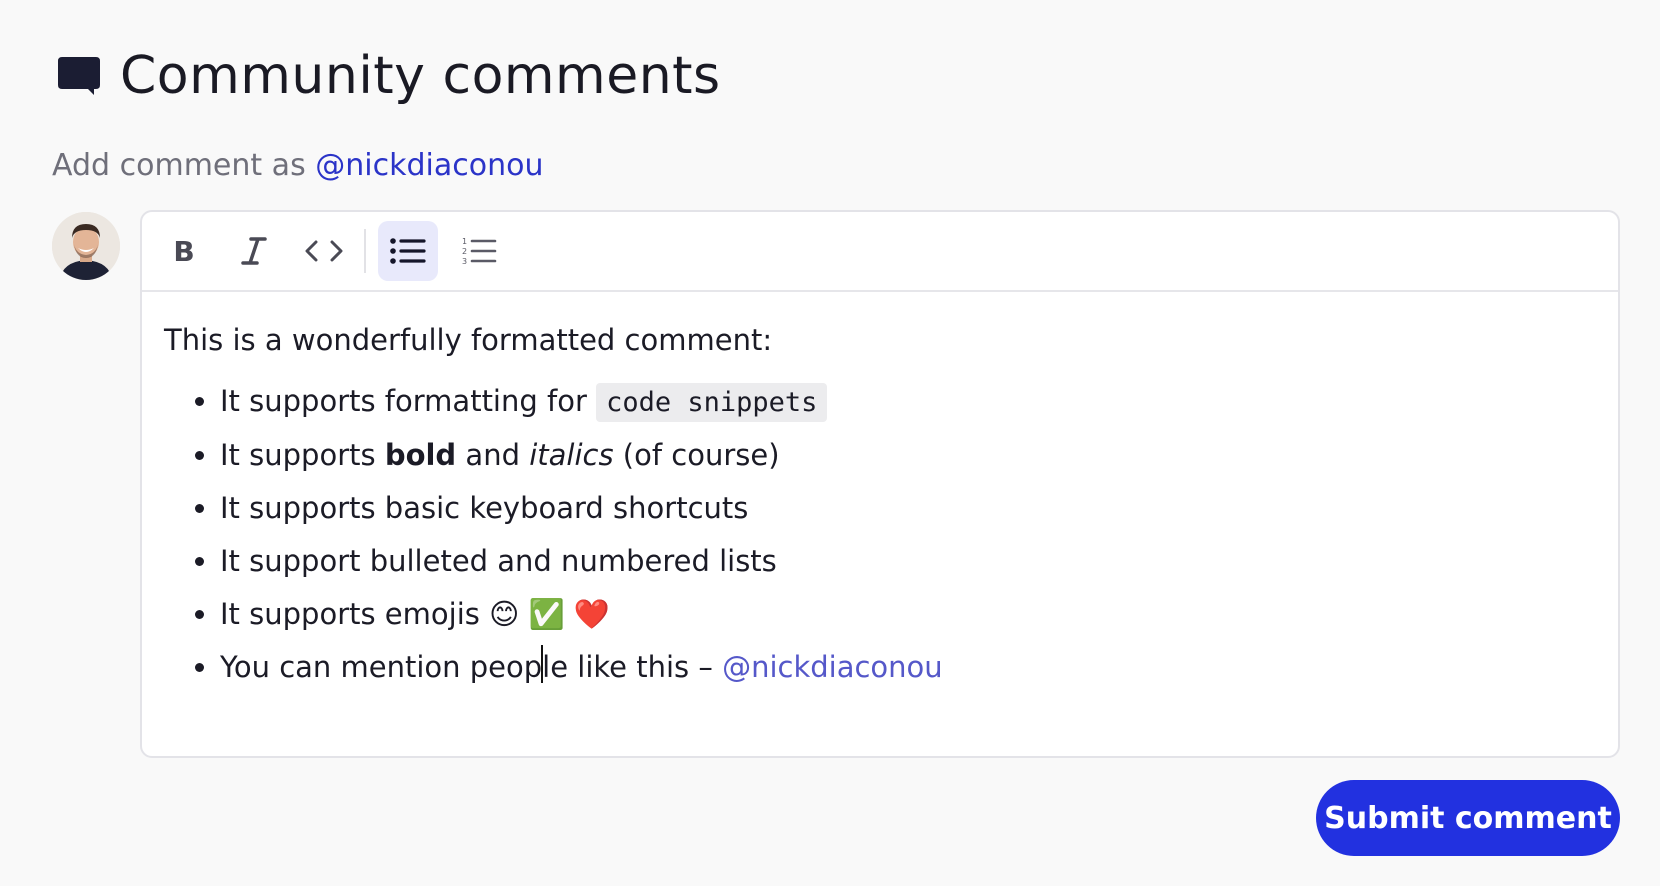 The height and width of the screenshot is (886, 1660). Describe the element at coordinates (712, 402) in the screenshot. I see `code-snippet: code snippets` at that location.